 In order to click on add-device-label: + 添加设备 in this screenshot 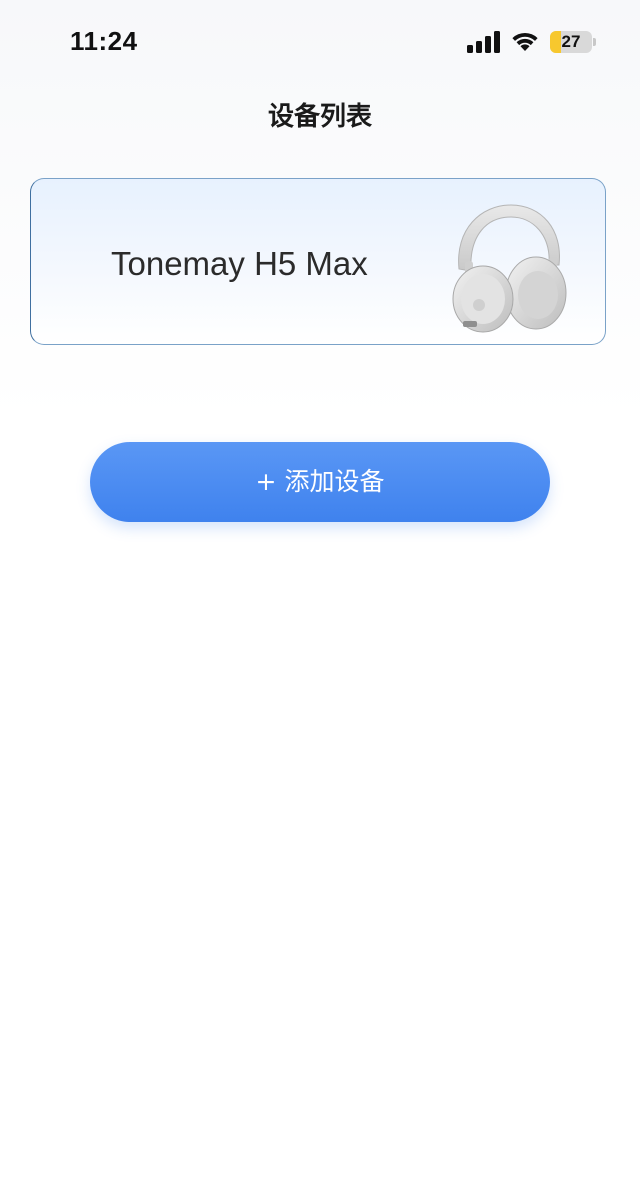, I will do `click(320, 481)`.